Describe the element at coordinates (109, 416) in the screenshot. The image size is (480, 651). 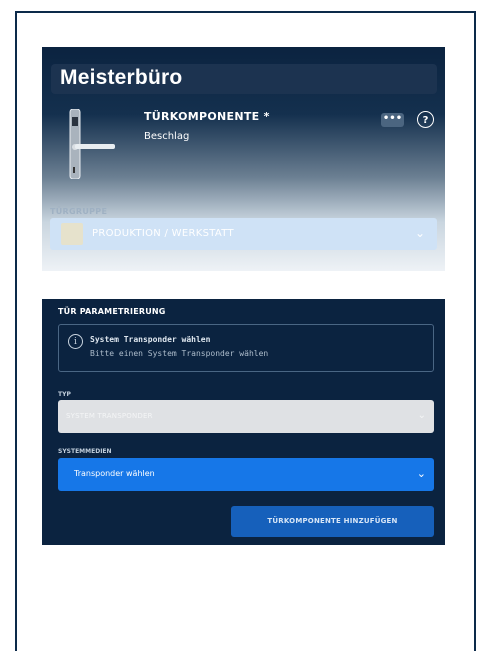
I see `typ-value: SYSTEM TRANSPONDER` at that location.